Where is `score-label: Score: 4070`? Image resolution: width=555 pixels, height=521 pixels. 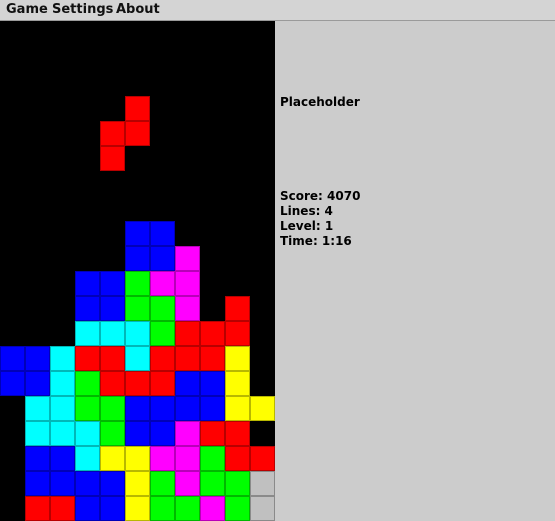 score-label: Score: 4070 is located at coordinates (320, 196).